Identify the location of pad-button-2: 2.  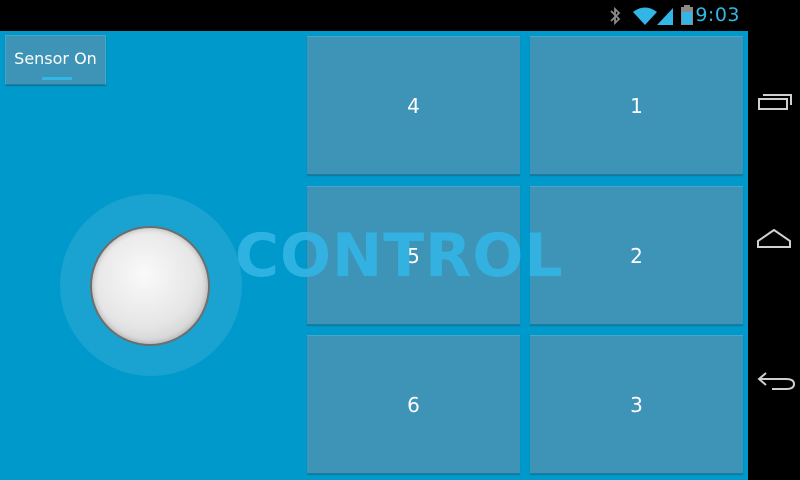
(636, 255).